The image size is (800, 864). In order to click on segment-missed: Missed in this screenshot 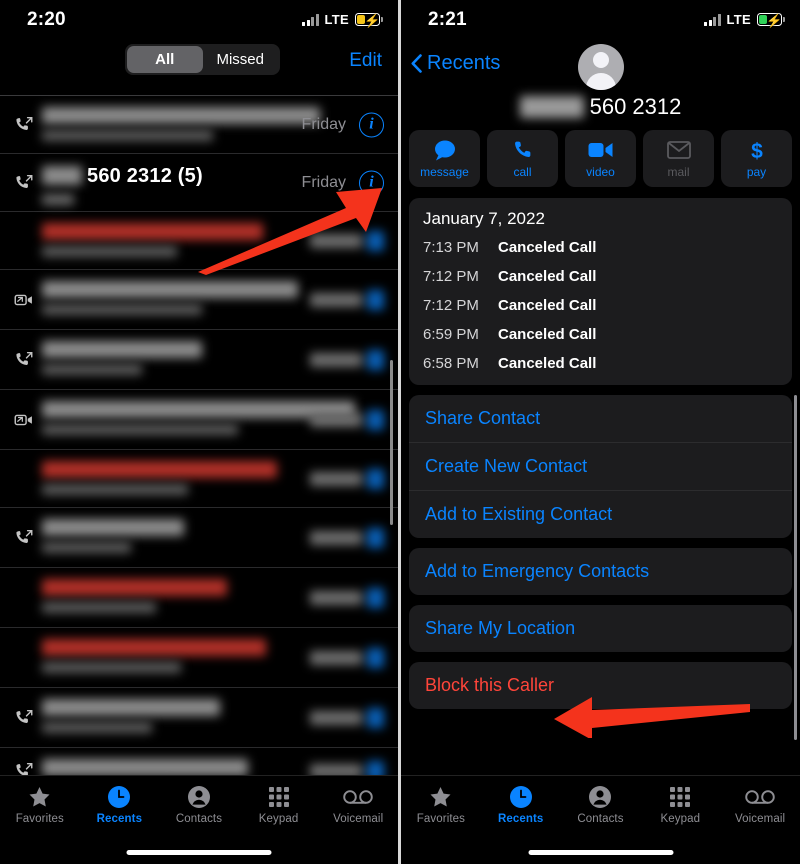, I will do `click(241, 59)`.